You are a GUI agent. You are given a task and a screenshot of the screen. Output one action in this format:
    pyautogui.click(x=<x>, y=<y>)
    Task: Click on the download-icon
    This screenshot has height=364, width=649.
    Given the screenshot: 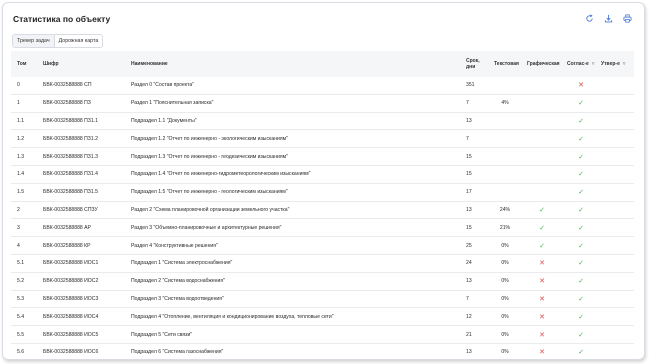 What is the action you would take?
    pyautogui.click(x=608, y=18)
    